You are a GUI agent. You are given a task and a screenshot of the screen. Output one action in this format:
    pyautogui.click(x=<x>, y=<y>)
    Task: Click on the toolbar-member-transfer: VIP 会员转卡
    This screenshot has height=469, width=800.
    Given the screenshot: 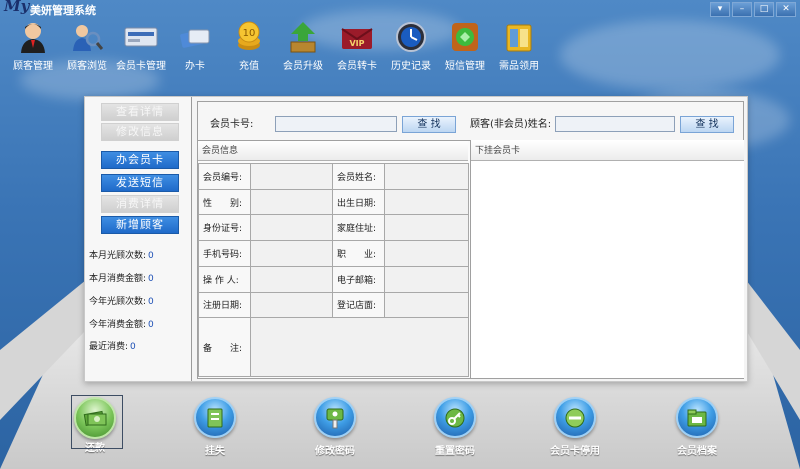 What is the action you would take?
    pyautogui.click(x=357, y=48)
    